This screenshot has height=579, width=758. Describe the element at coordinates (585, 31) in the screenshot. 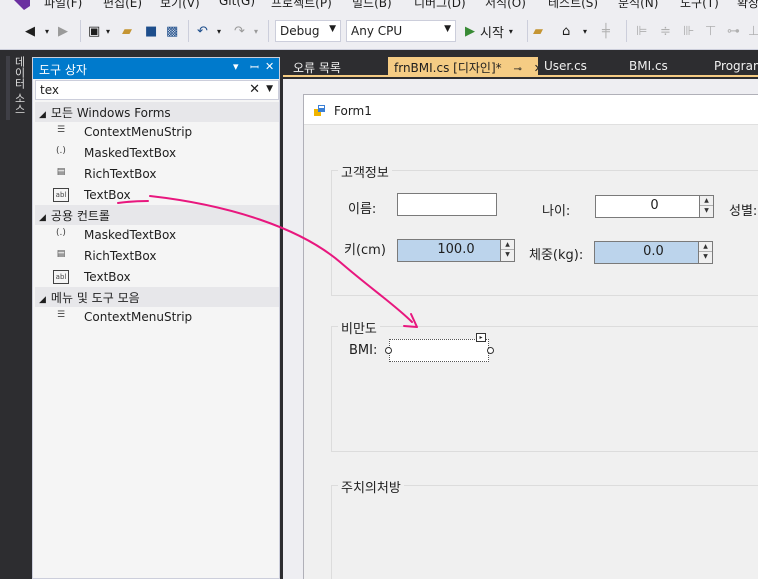

I see `view-dropdown-icon: ▾` at that location.